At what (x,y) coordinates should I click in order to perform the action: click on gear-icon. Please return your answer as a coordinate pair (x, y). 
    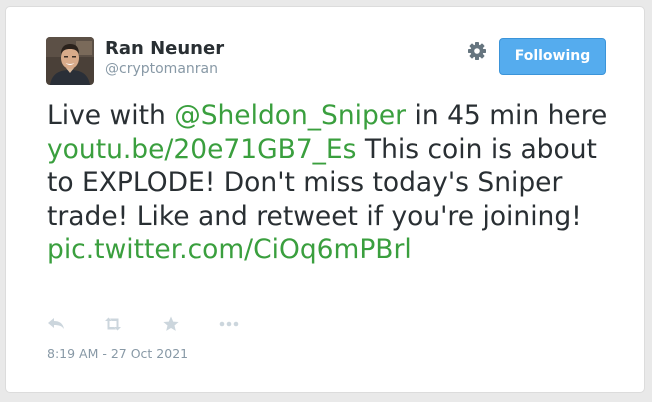
    Looking at the image, I should click on (477, 51).